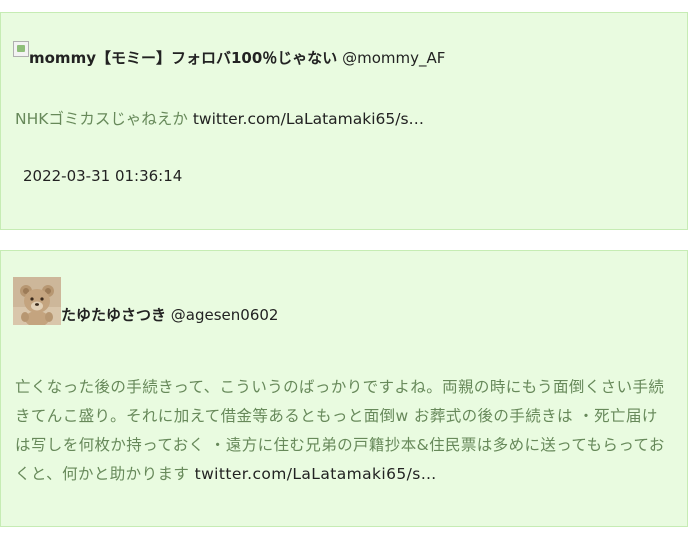  Describe the element at coordinates (393, 58) in the screenshot. I see `user-handle: @mommy_AF` at that location.